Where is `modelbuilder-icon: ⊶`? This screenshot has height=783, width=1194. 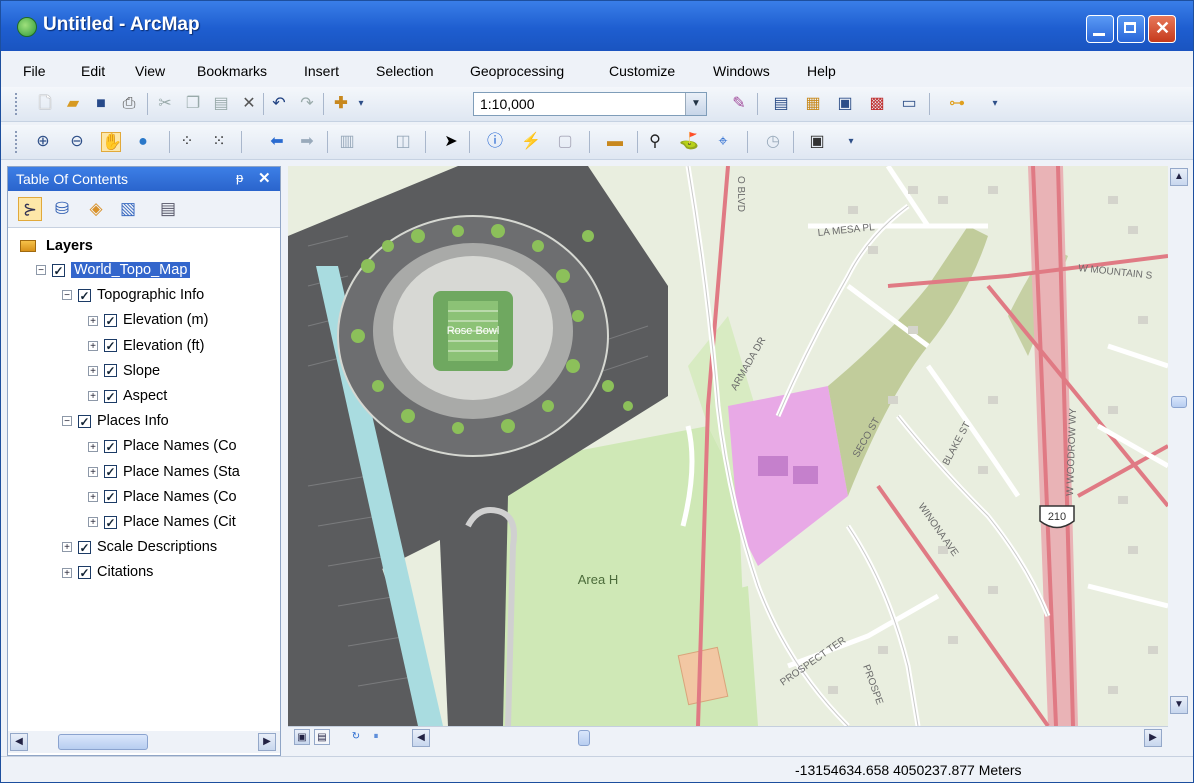
modelbuilder-icon: ⊶ is located at coordinates (957, 104).